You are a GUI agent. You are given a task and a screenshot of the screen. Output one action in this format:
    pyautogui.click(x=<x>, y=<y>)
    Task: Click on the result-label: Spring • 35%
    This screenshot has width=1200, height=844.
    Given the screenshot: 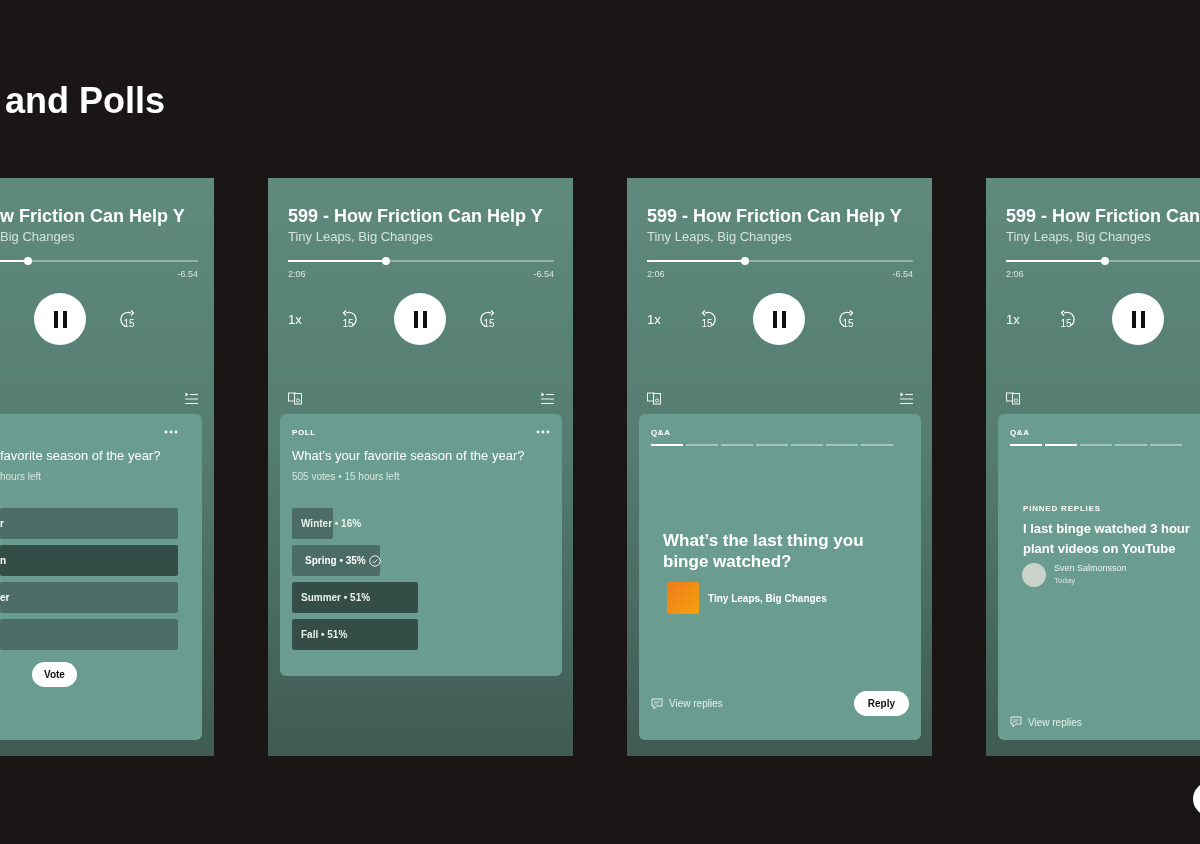 What is the action you would take?
    pyautogui.click(x=335, y=560)
    